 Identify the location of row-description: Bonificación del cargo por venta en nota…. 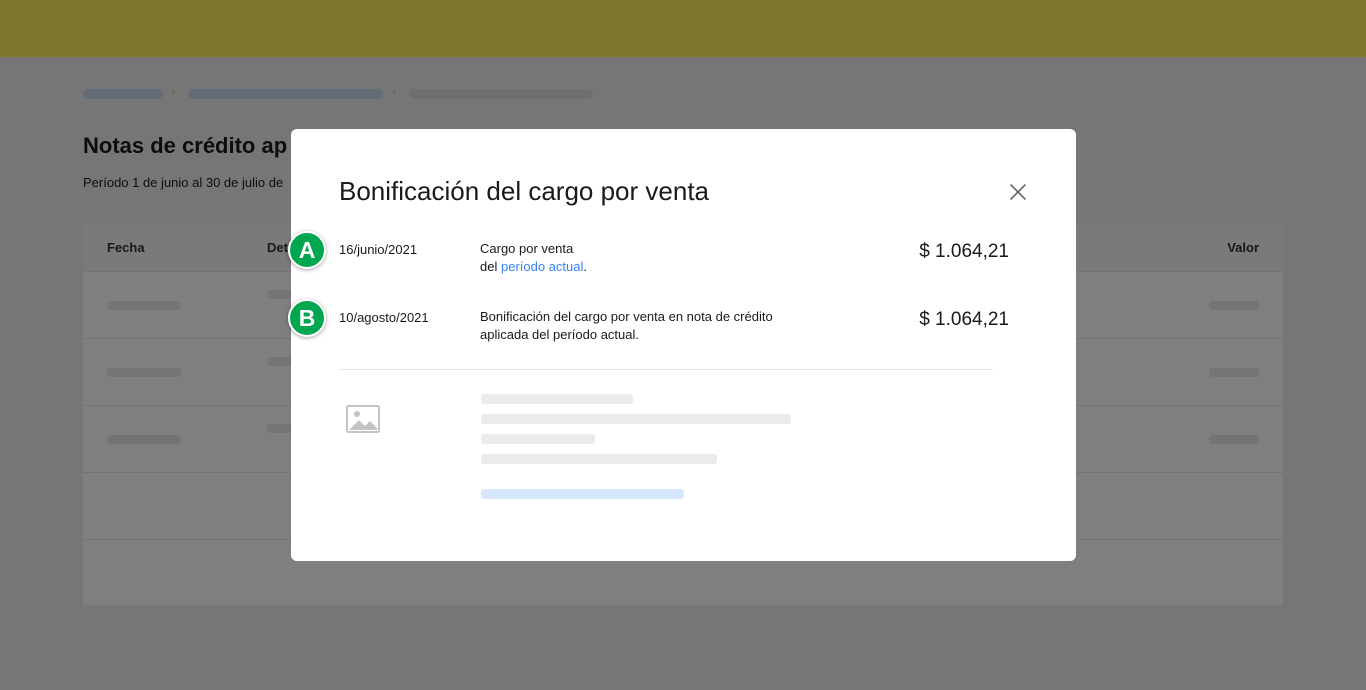
(650, 326).